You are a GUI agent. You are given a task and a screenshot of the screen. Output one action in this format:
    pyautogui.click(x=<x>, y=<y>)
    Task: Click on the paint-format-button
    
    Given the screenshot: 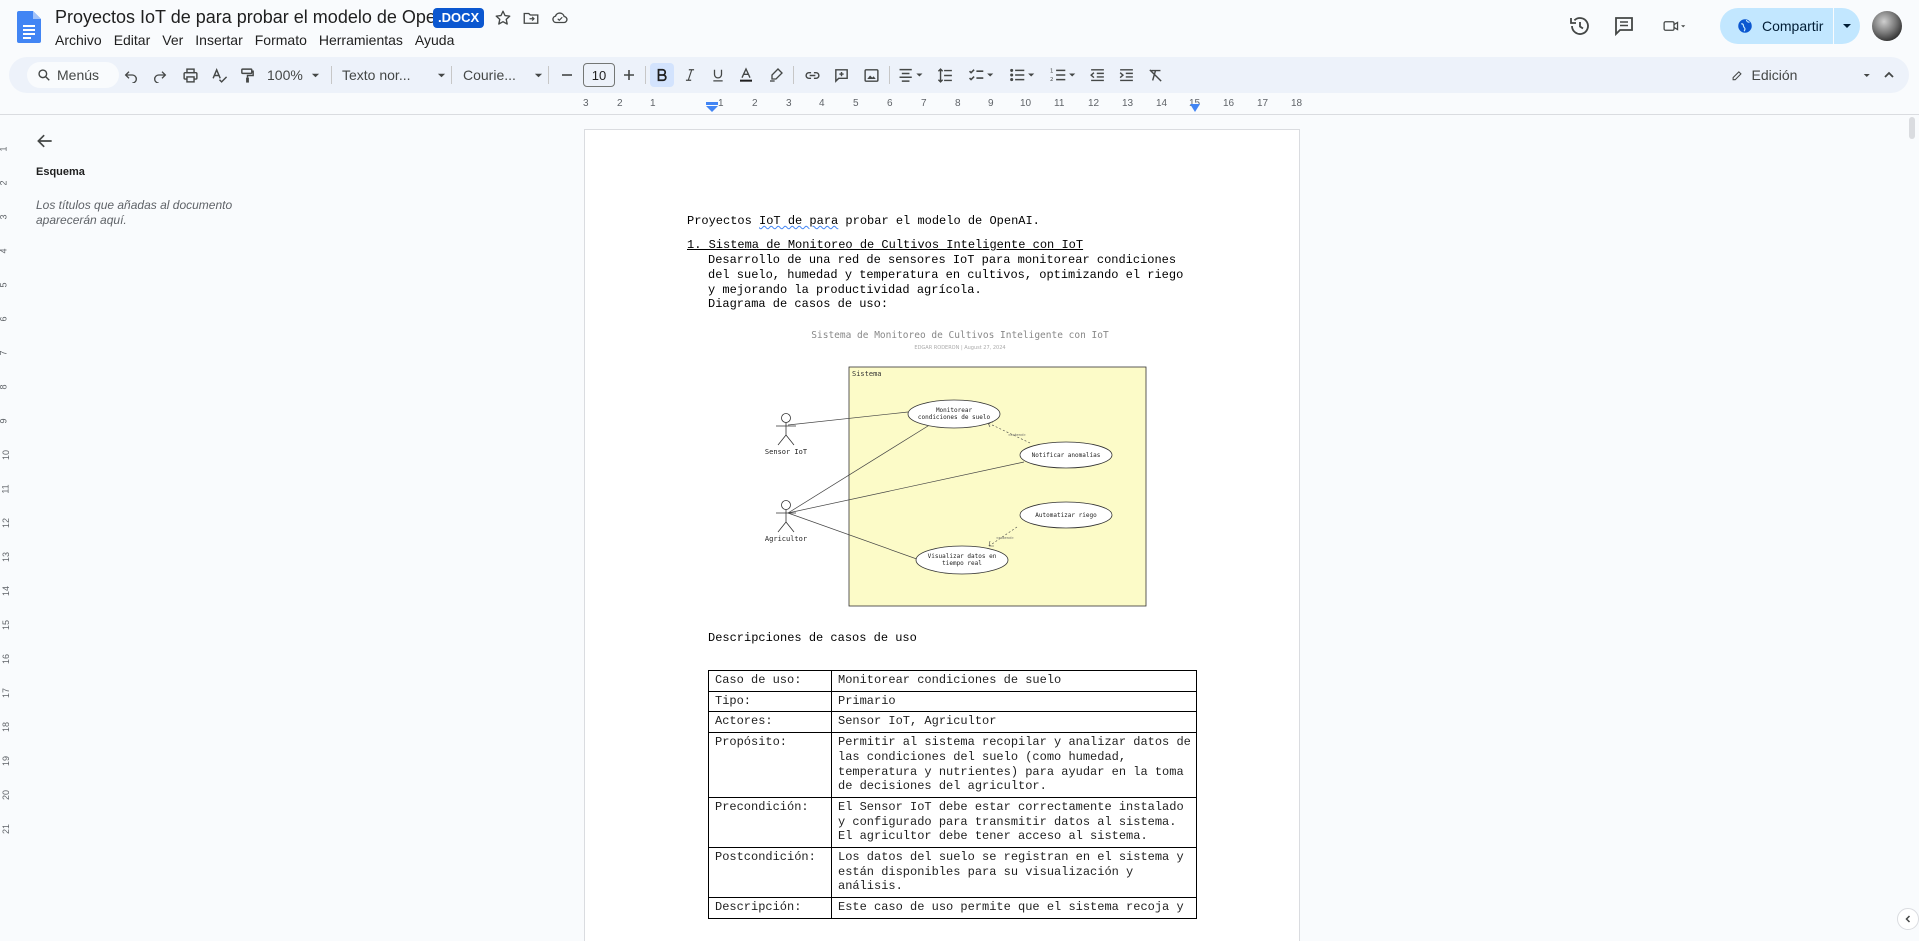 What is the action you would take?
    pyautogui.click(x=247, y=75)
    